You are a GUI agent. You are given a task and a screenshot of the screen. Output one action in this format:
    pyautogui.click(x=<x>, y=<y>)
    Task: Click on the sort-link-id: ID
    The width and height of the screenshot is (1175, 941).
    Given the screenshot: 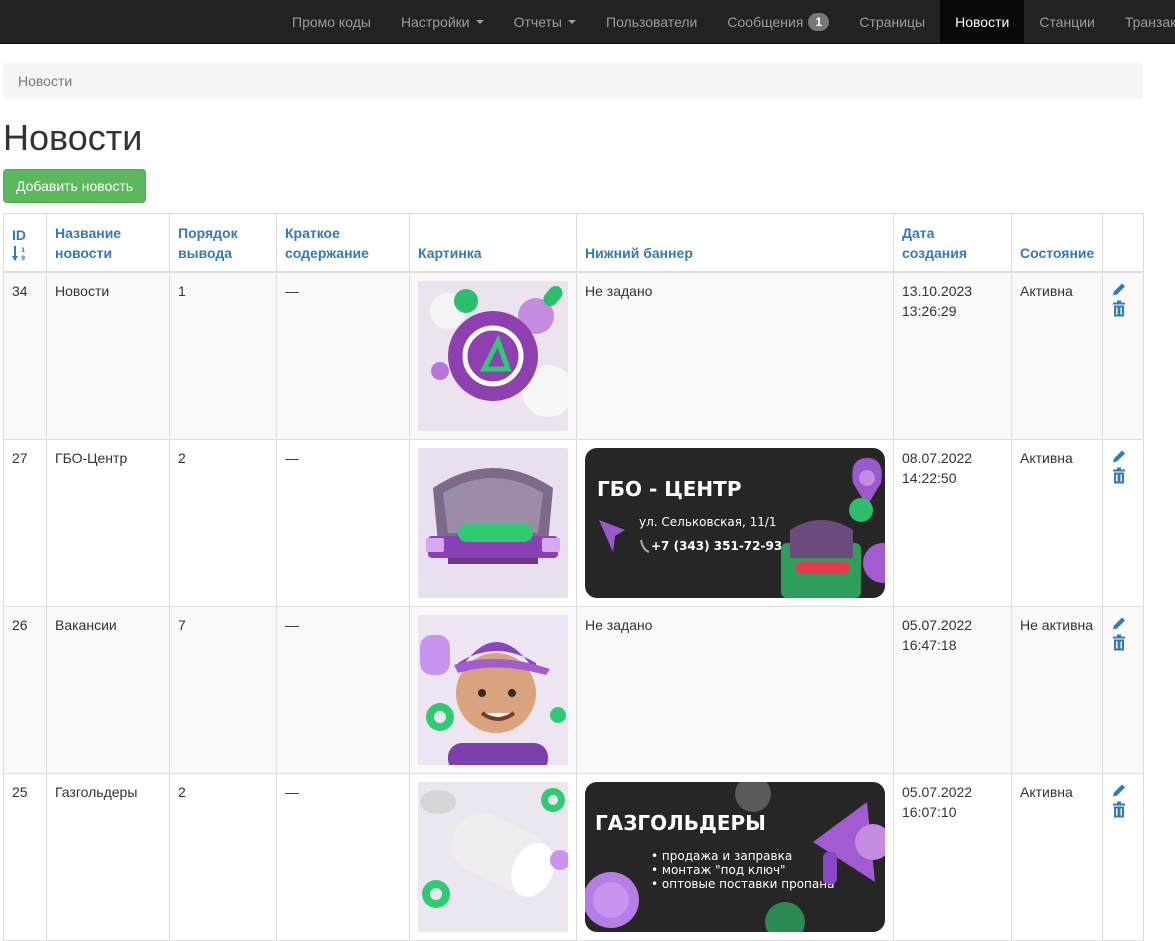 What is the action you would take?
    pyautogui.click(x=19, y=235)
    